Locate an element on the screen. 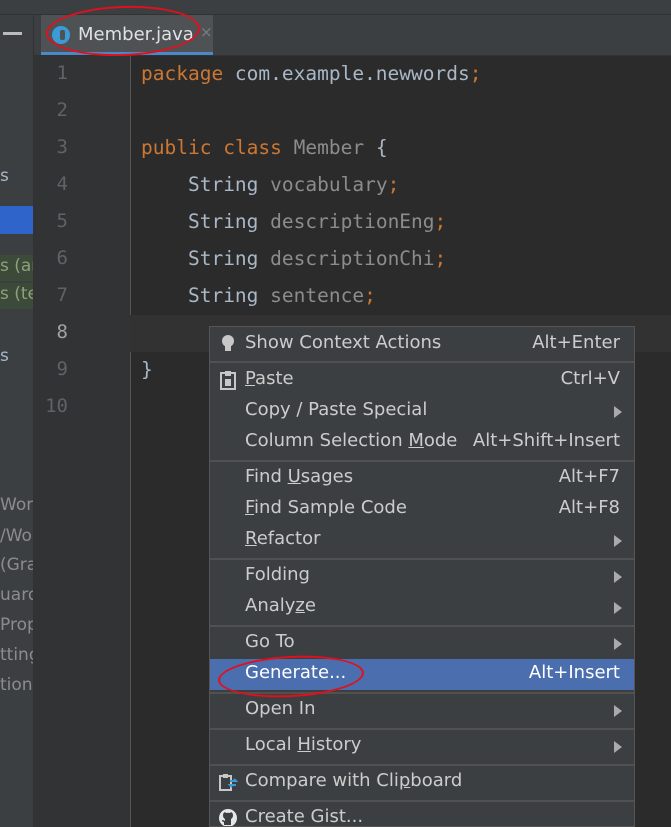  menu-item-column-selection-mode: Column Selection Mode Alt+Shift+Insert is located at coordinates (422, 442).